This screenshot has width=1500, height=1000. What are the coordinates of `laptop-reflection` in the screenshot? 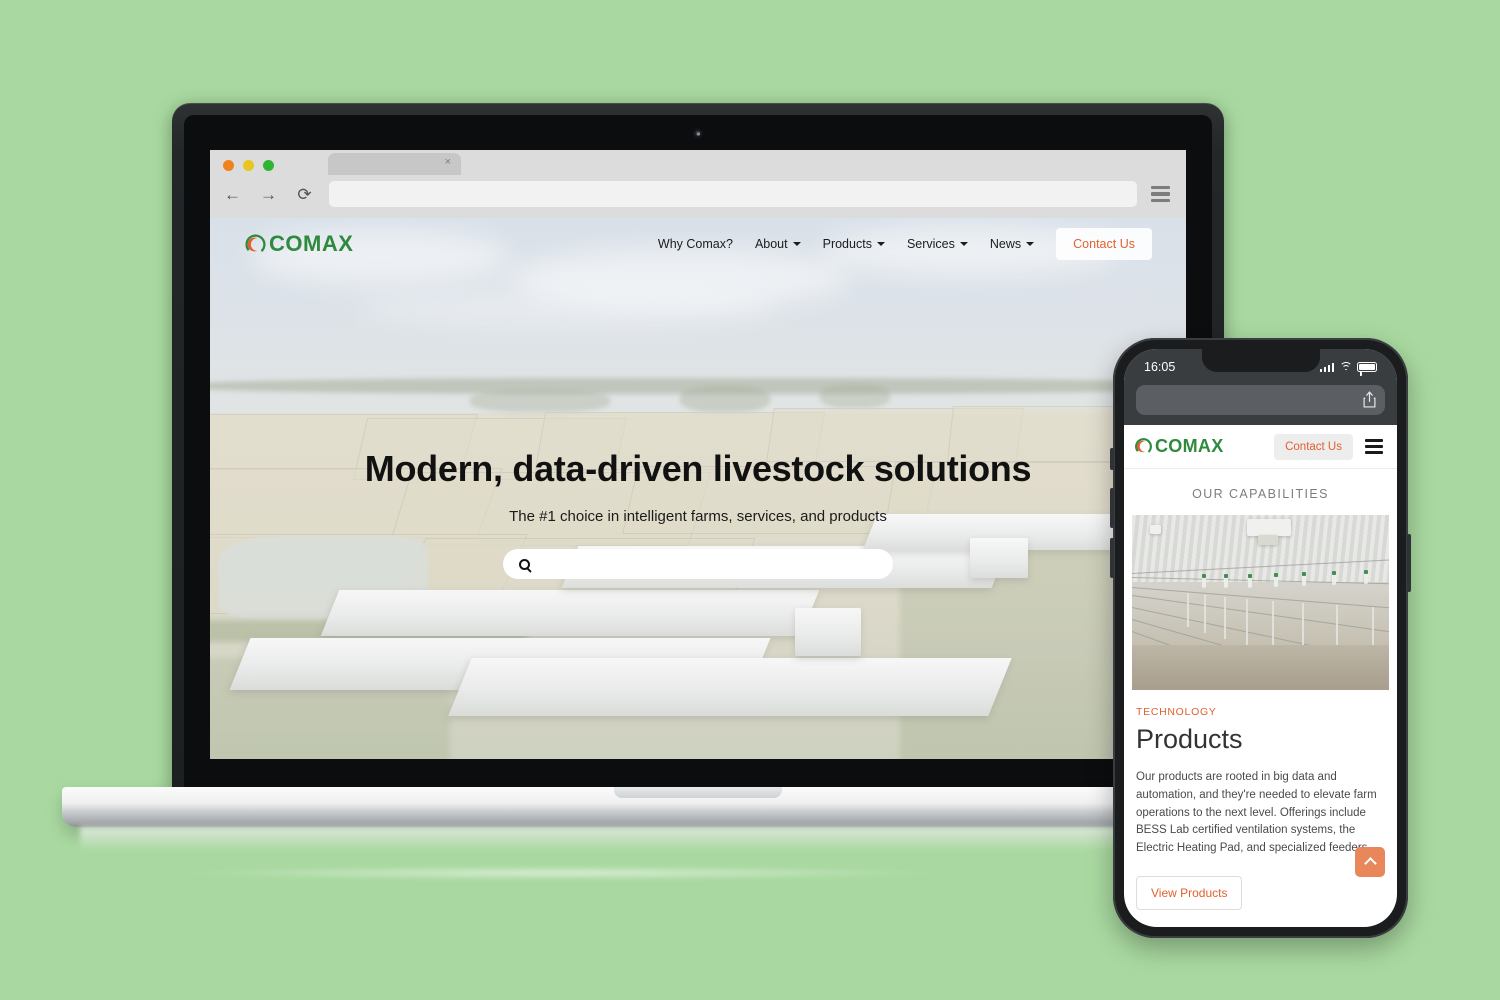 It's located at (560, 873).